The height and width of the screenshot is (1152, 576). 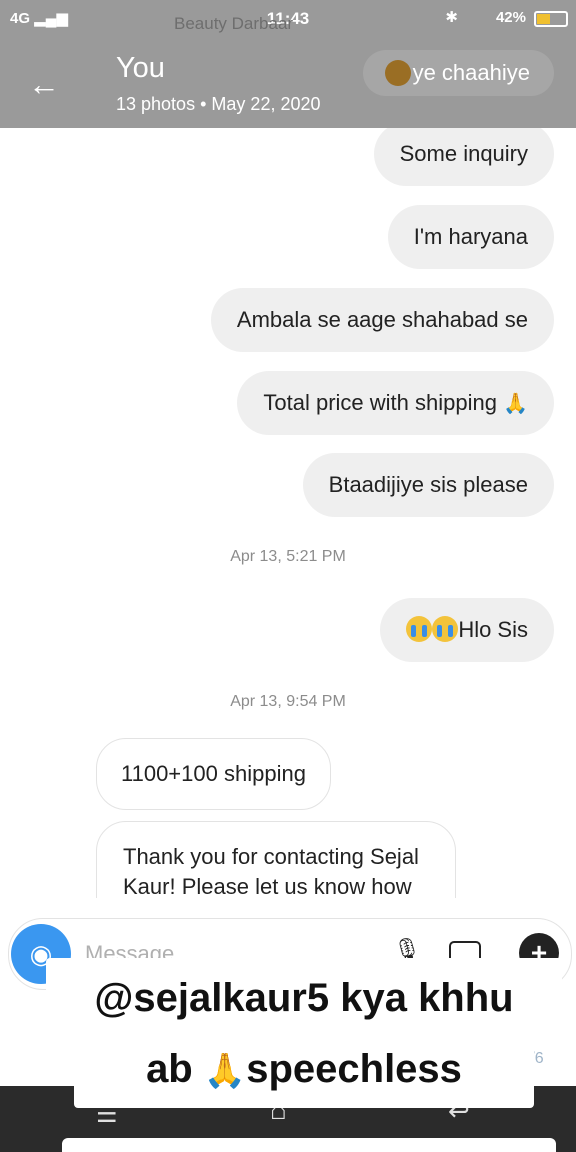 I want to click on message-bubble: Btaadijiye sis please, so click(x=428, y=485).